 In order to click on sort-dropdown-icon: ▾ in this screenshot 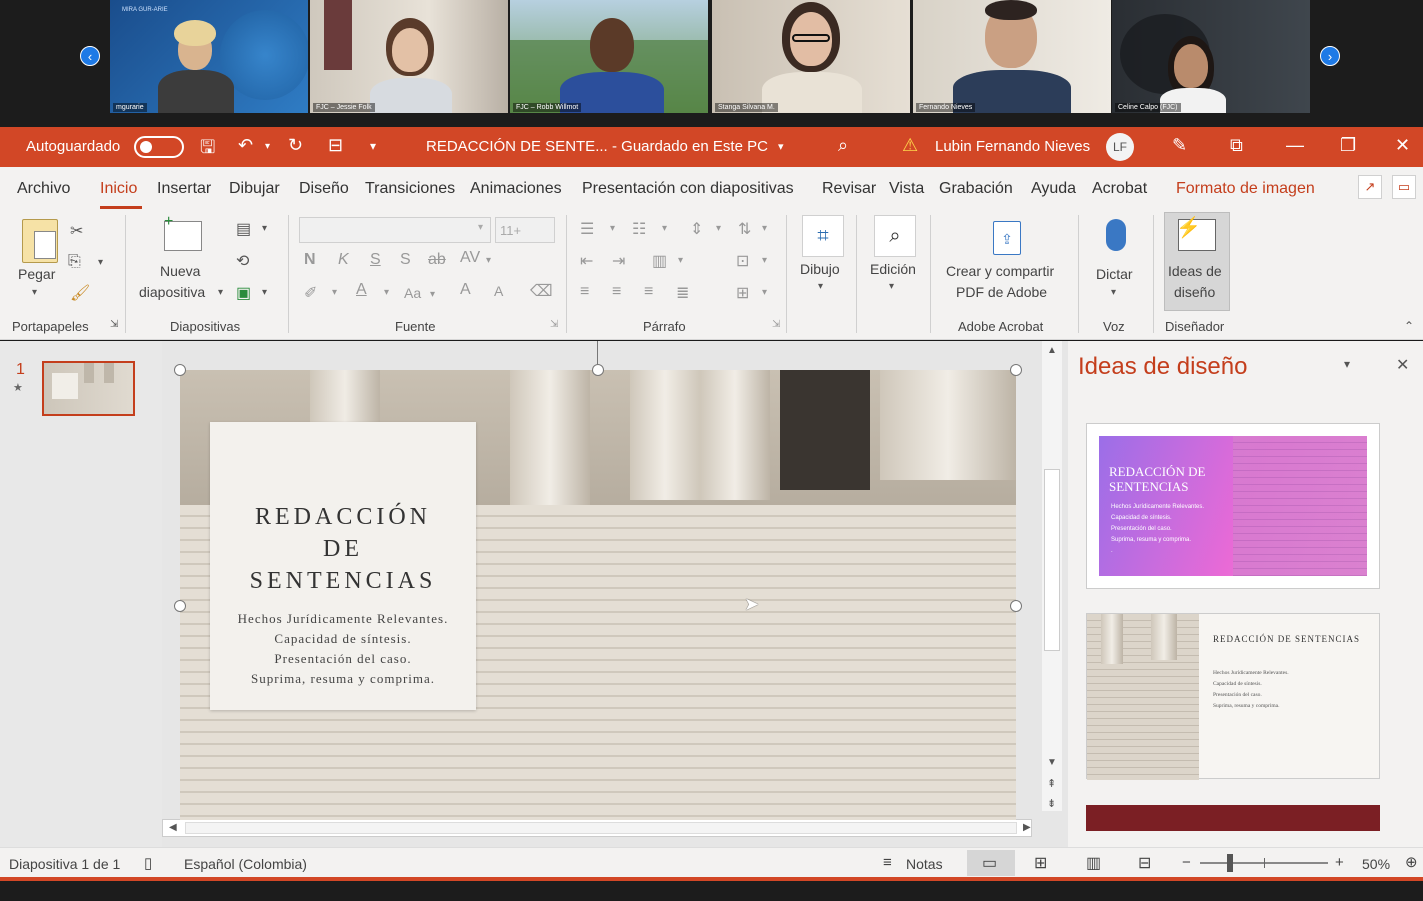, I will do `click(764, 228)`.